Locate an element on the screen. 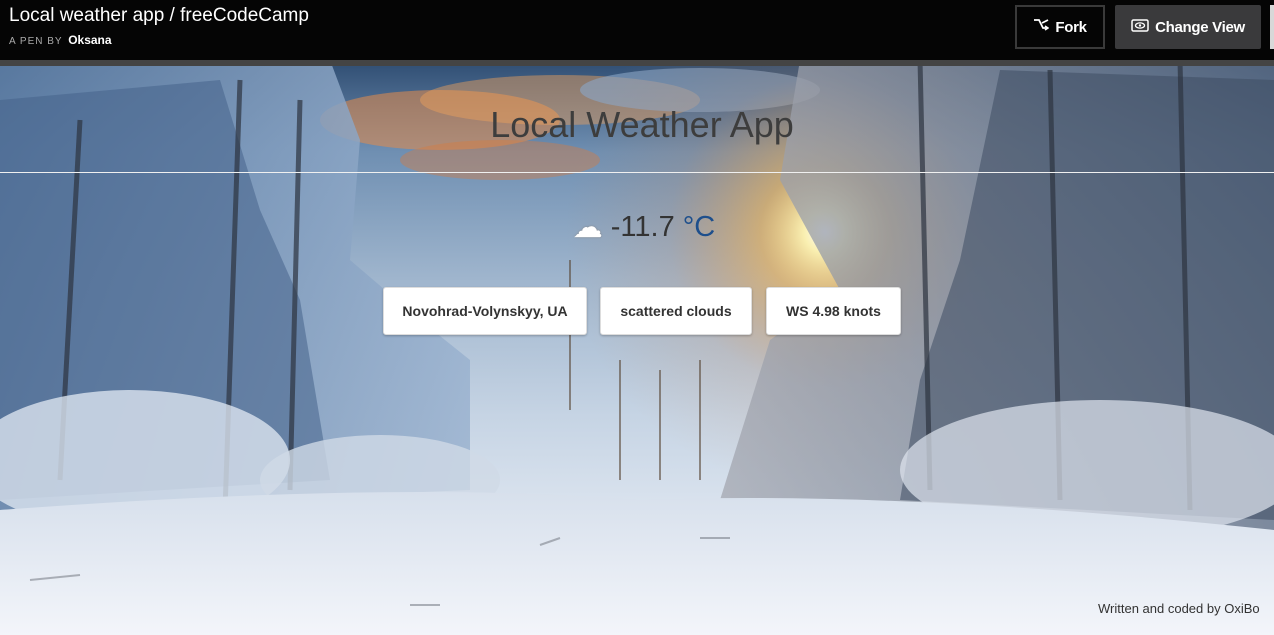 This screenshot has height=635, width=1274. fork-button: Fork is located at coordinates (1060, 27).